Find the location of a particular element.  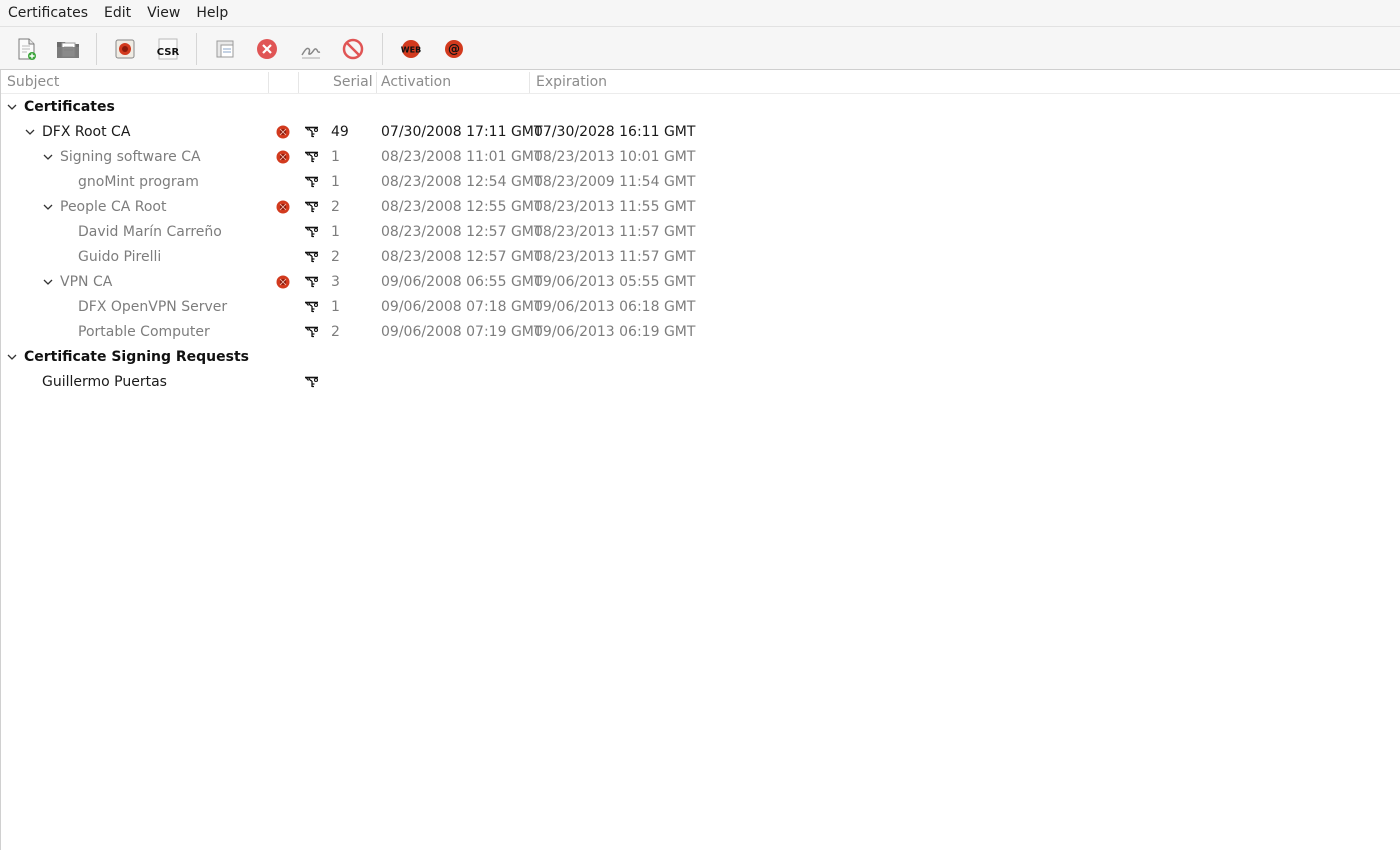

new-document-button is located at coordinates (26, 49).